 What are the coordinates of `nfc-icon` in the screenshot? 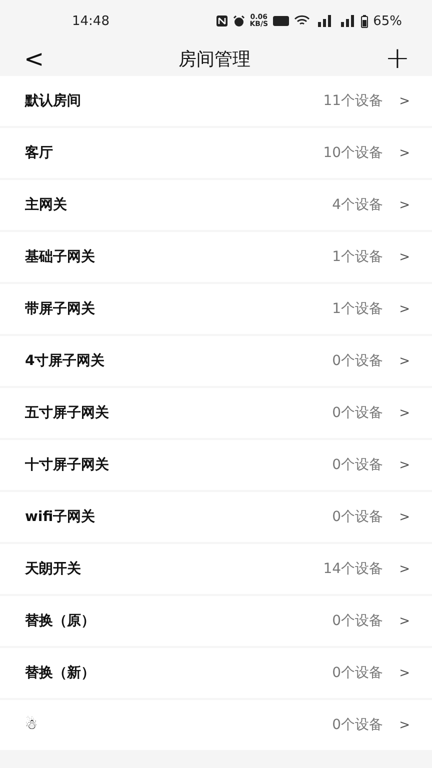 It's located at (222, 21).